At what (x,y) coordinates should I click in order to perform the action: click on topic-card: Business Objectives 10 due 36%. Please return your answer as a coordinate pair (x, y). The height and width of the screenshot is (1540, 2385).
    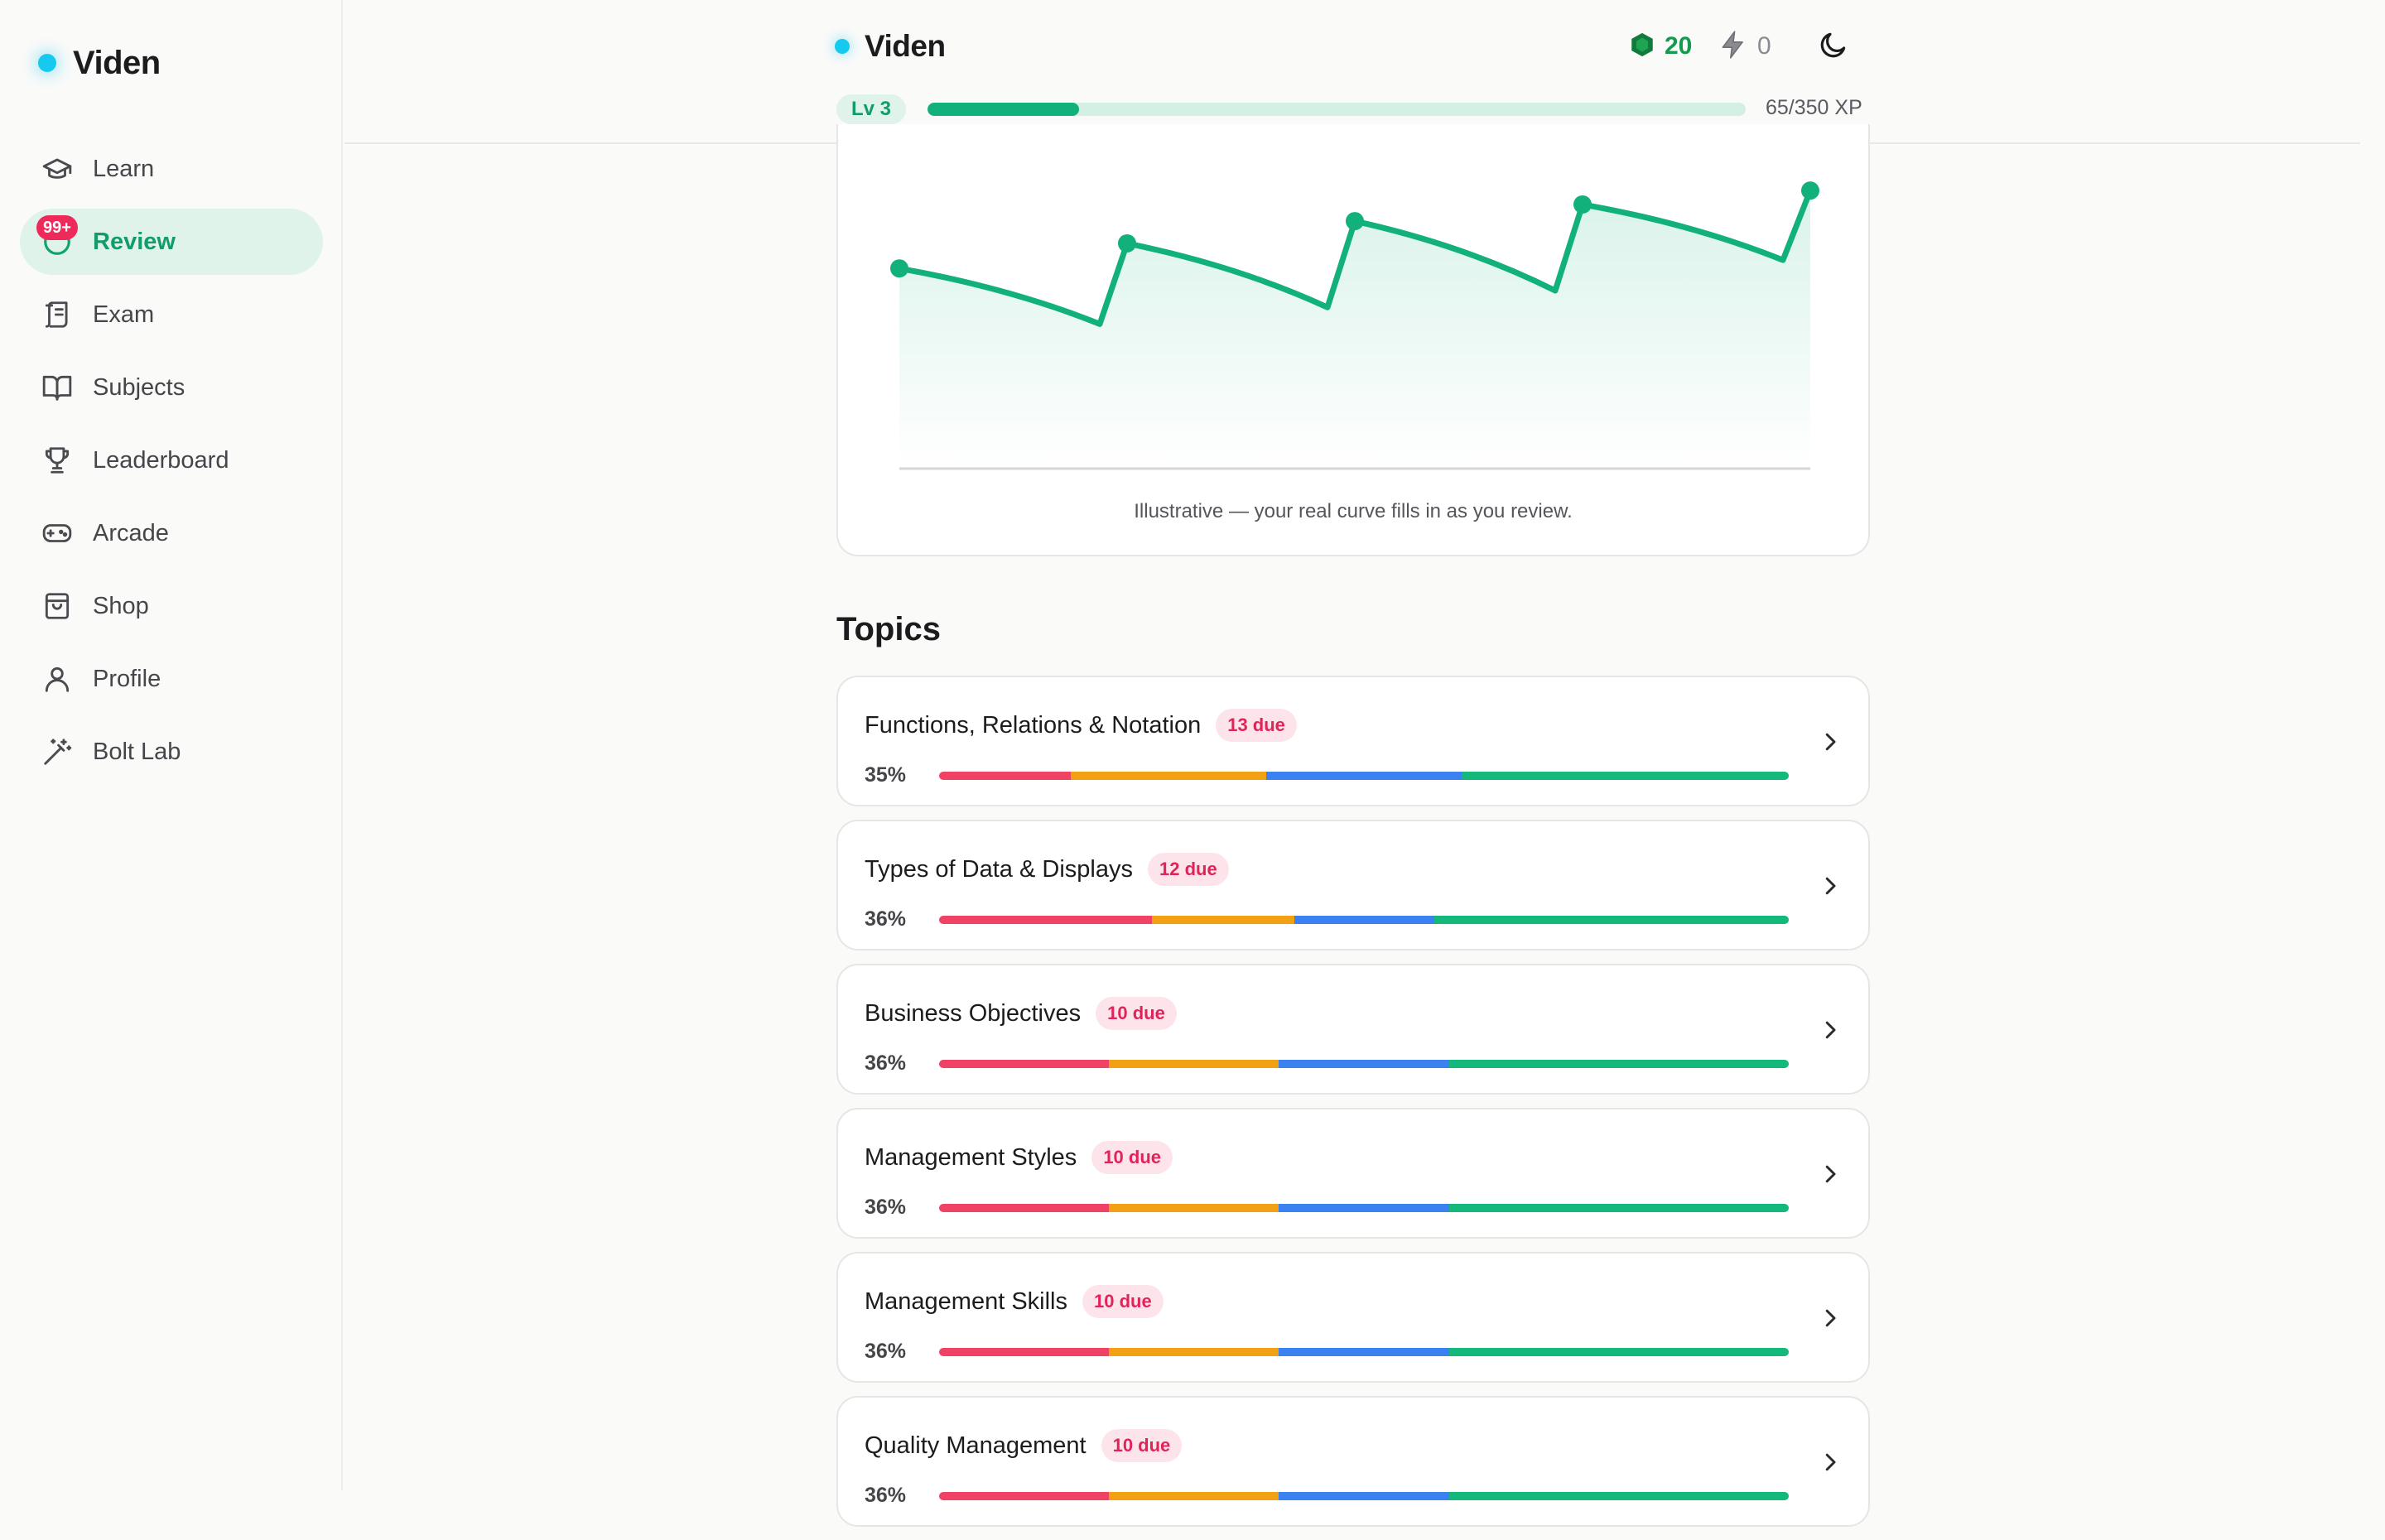
    Looking at the image, I should click on (1353, 1029).